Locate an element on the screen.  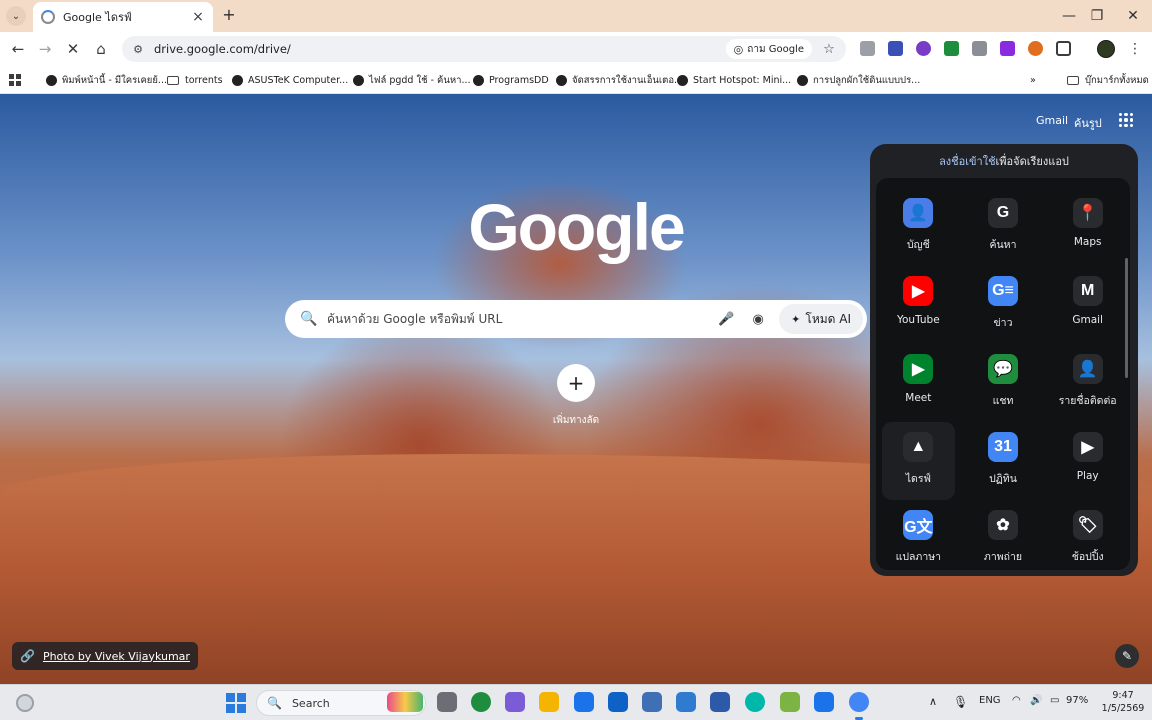
notepad-icon is located at coordinates (824, 702).